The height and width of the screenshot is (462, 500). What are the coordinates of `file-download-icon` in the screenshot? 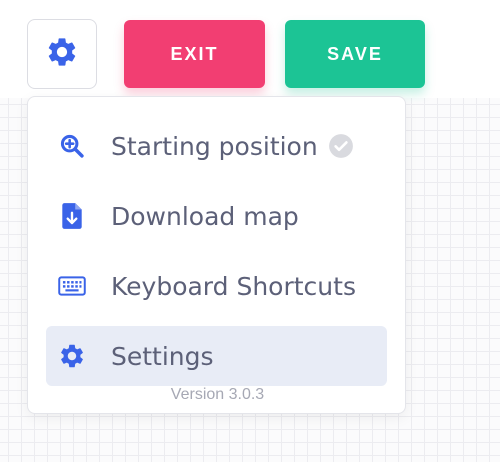 It's located at (72, 216).